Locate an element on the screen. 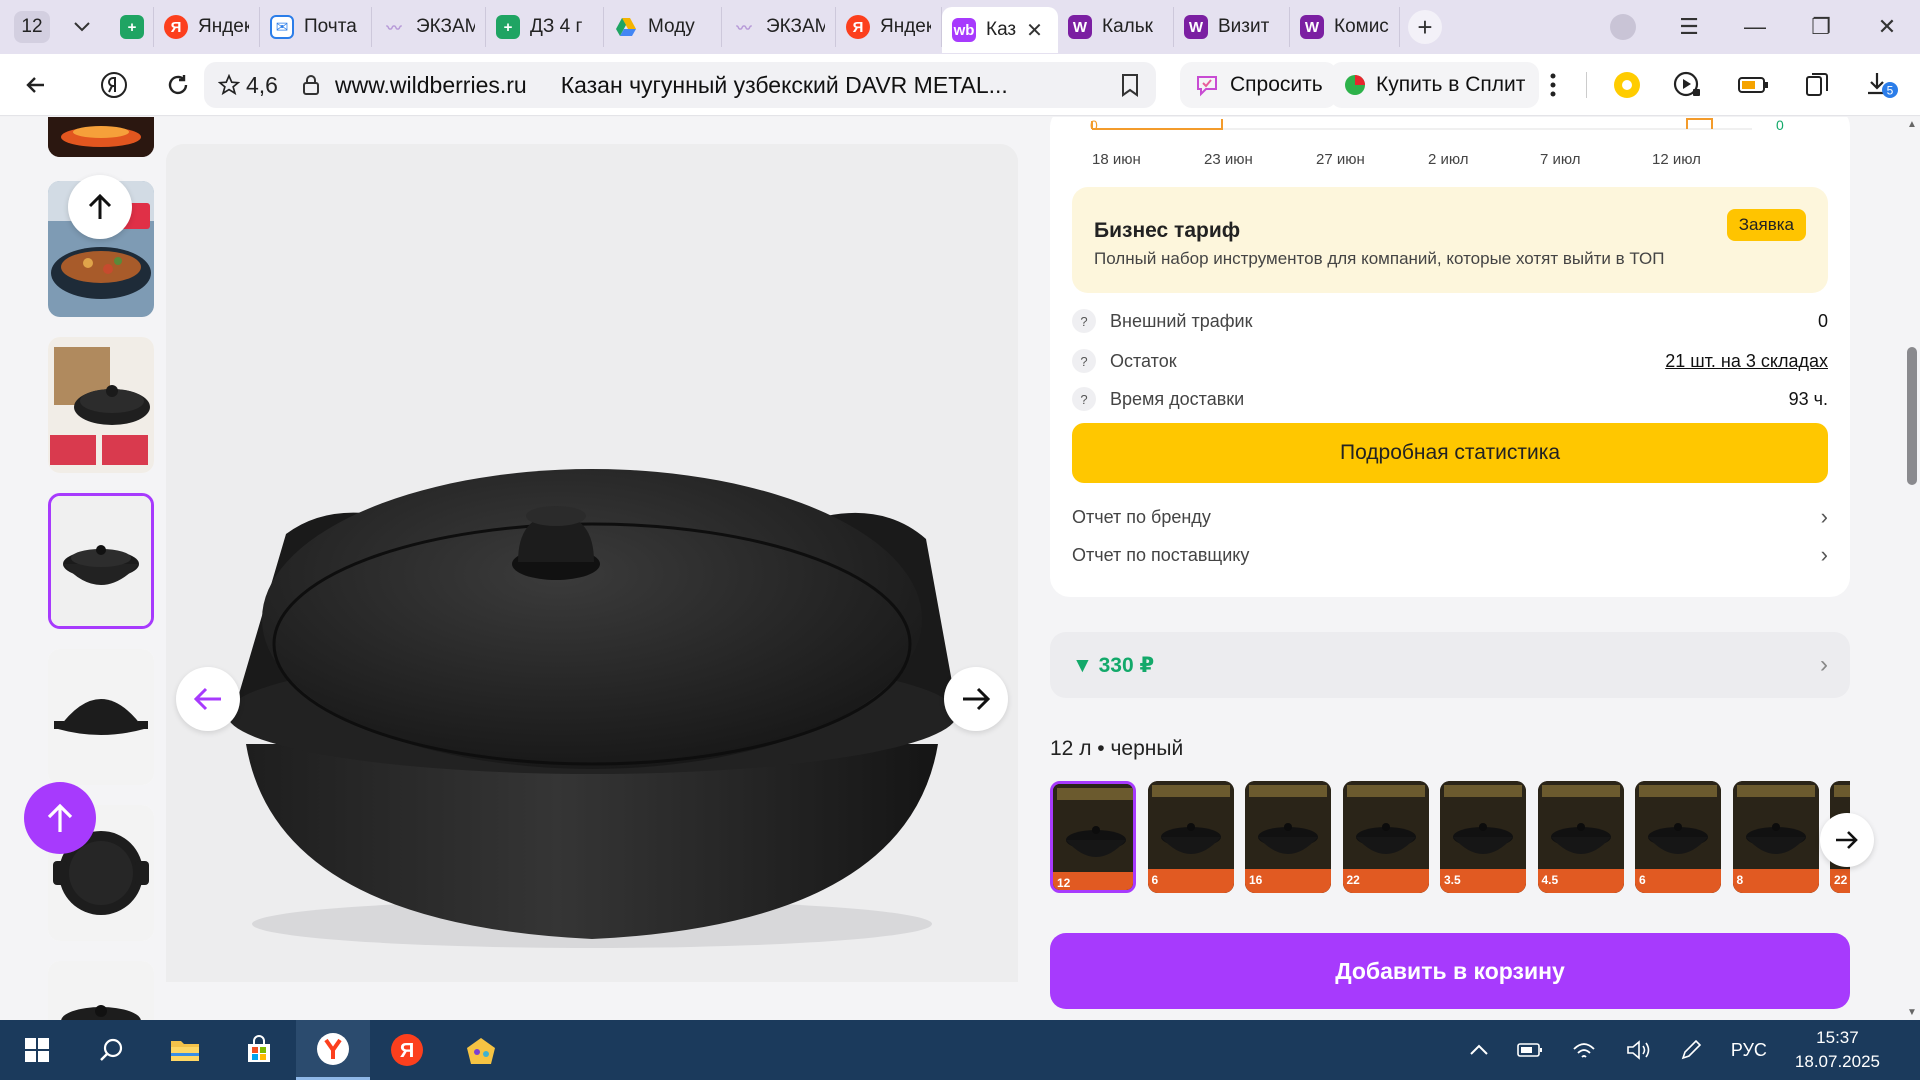 This screenshot has height=1080, width=1920. more-vertical-icon is located at coordinates (1553, 85).